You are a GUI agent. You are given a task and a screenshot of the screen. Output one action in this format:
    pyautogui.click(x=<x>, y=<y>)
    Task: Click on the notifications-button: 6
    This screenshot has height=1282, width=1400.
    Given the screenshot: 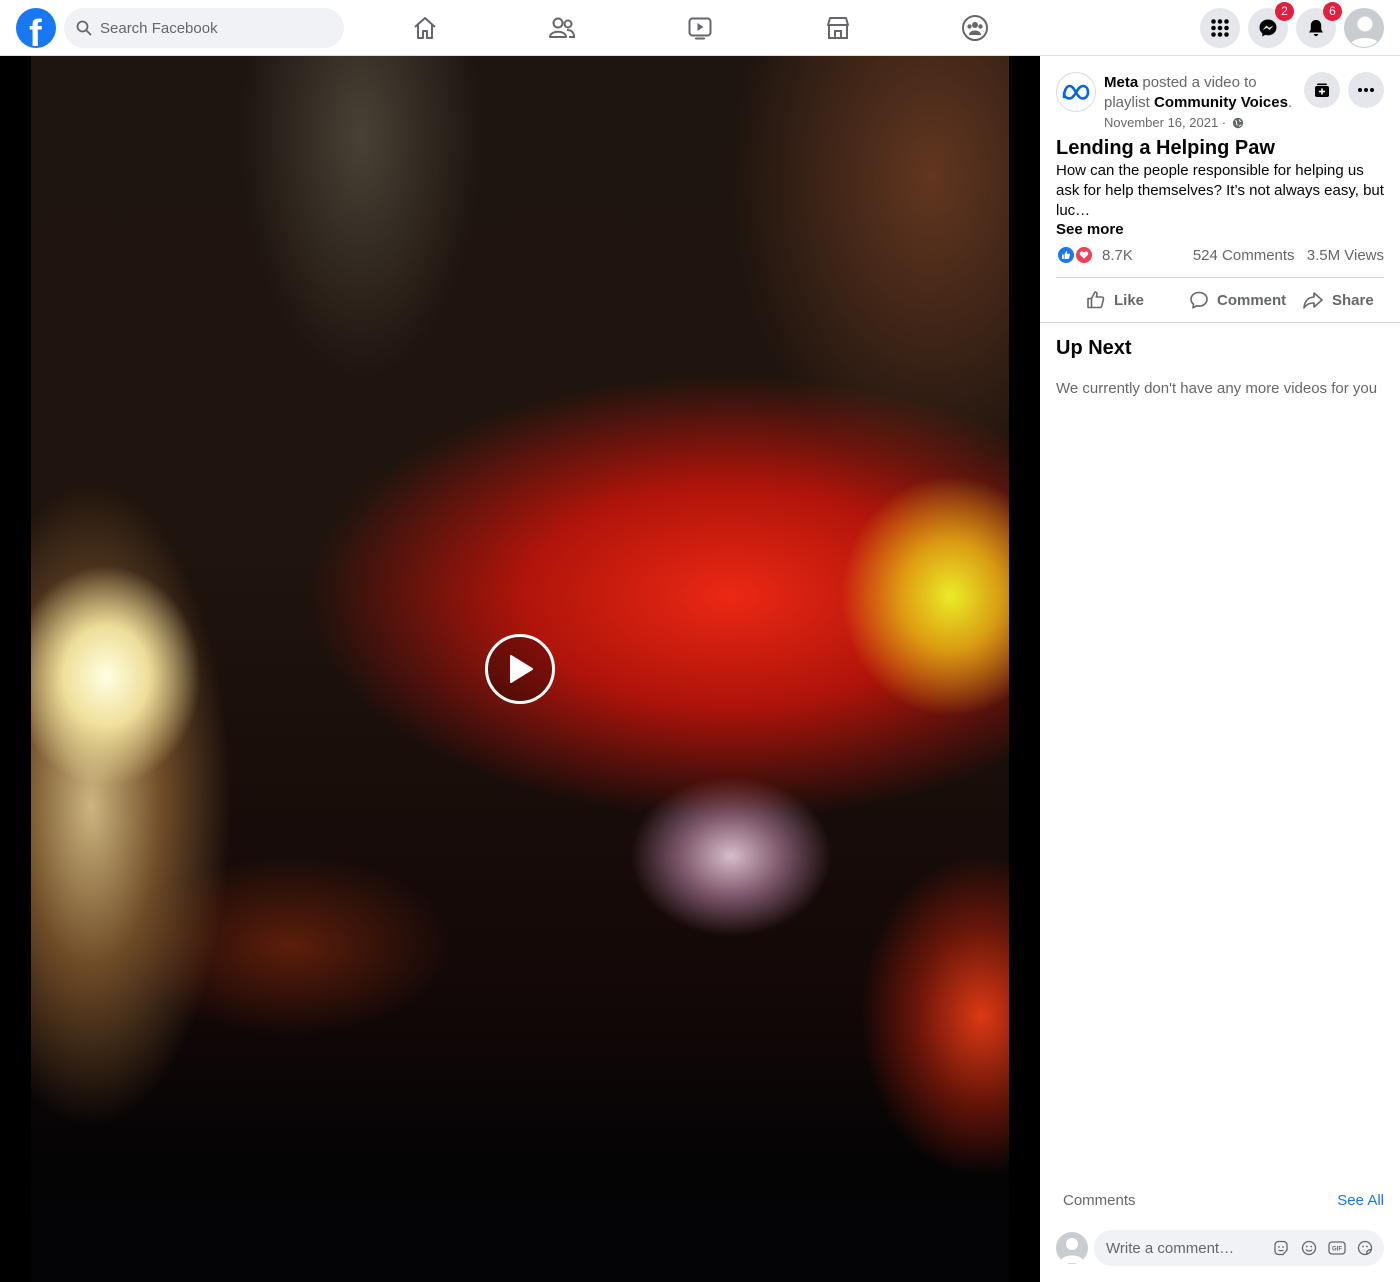 What is the action you would take?
    pyautogui.click(x=1319, y=25)
    